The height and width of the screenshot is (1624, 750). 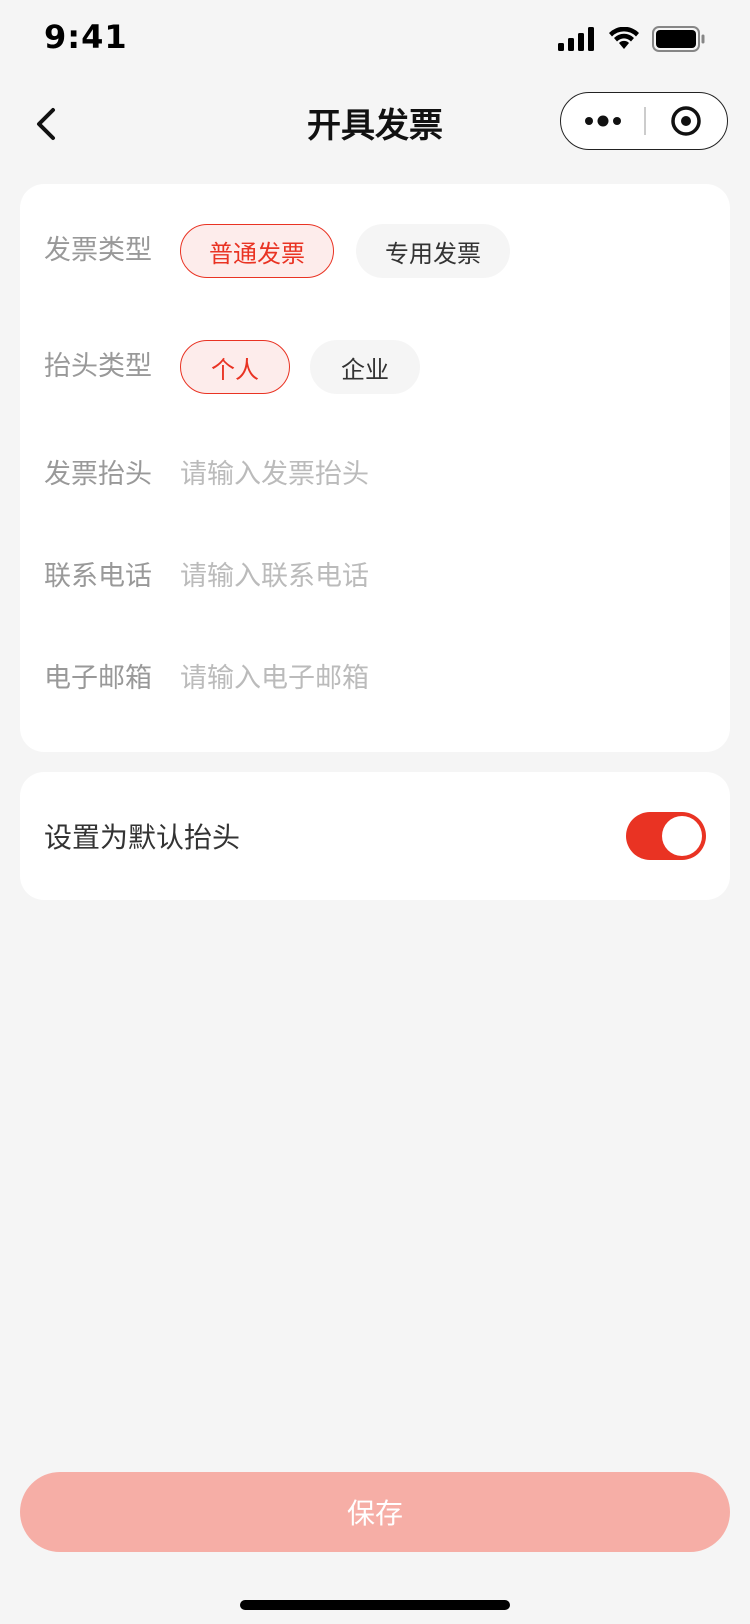 I want to click on cellular-signal-icon, so click(x=576, y=39).